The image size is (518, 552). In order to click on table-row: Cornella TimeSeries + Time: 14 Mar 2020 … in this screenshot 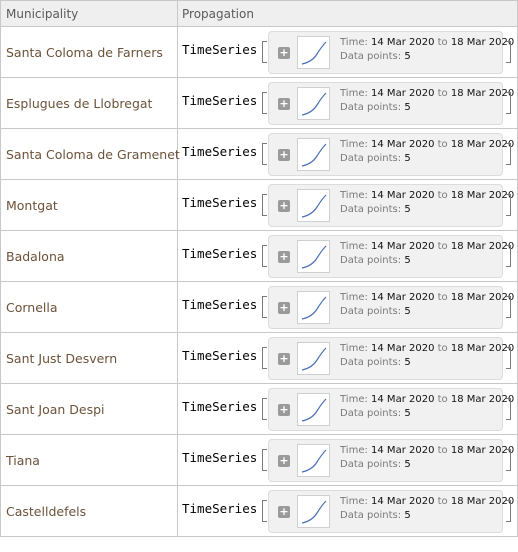, I will do `click(259, 307)`.